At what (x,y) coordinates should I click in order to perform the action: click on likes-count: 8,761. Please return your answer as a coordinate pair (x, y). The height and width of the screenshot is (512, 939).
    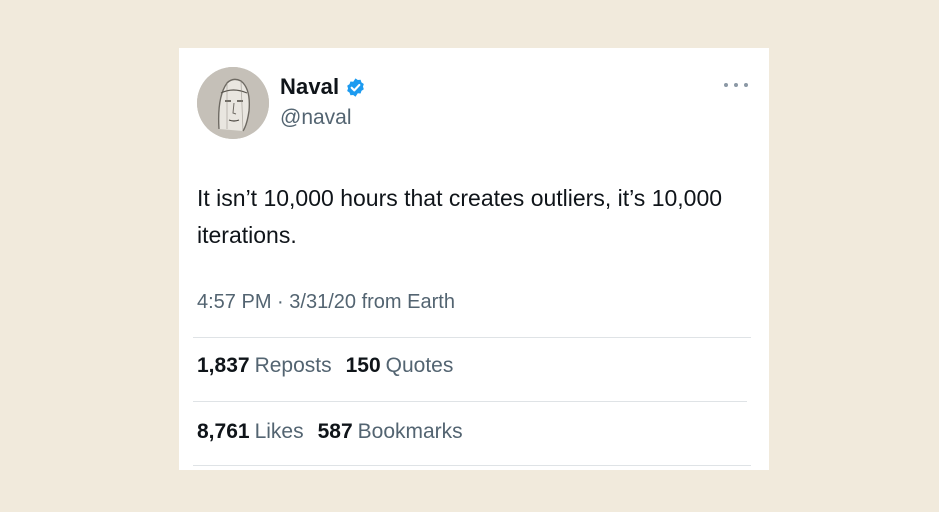
    Looking at the image, I should click on (223, 431).